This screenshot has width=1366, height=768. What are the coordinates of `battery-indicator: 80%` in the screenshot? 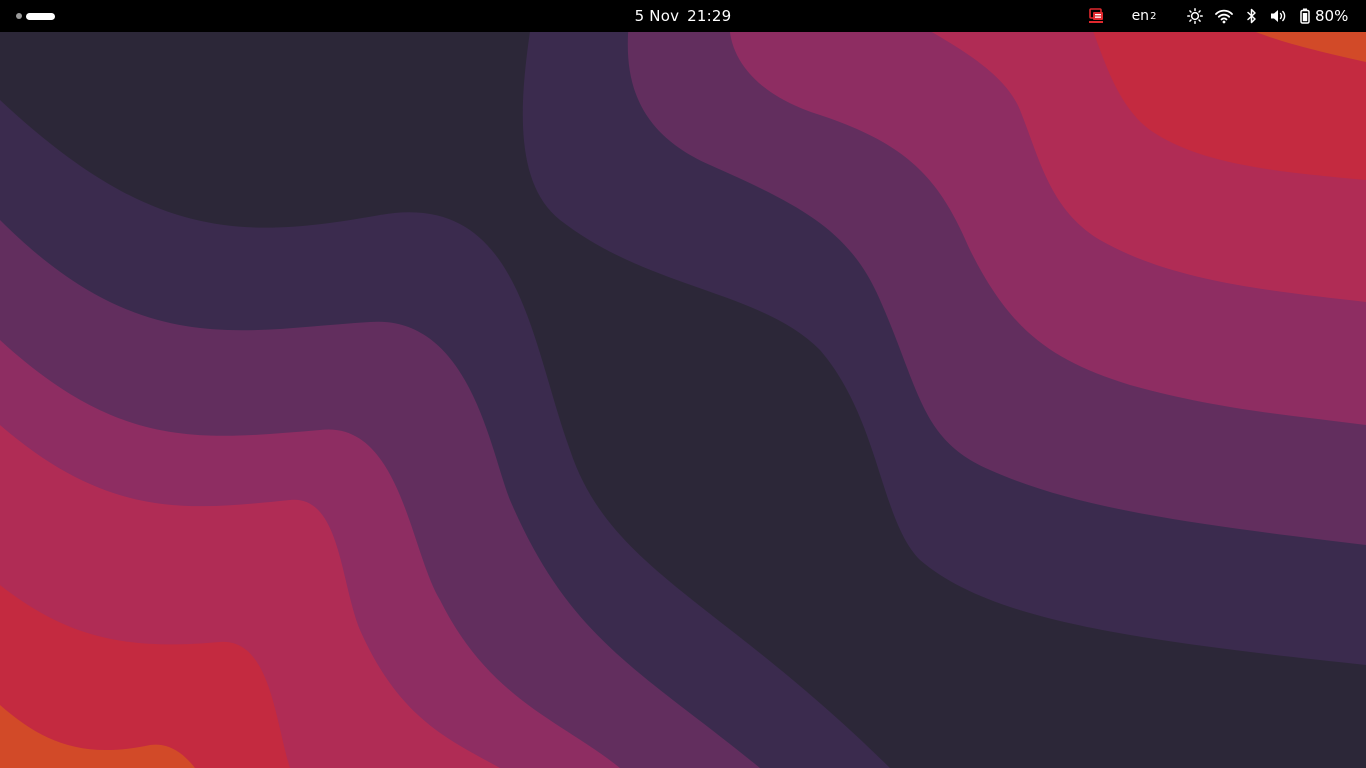 It's located at (1329, 16).